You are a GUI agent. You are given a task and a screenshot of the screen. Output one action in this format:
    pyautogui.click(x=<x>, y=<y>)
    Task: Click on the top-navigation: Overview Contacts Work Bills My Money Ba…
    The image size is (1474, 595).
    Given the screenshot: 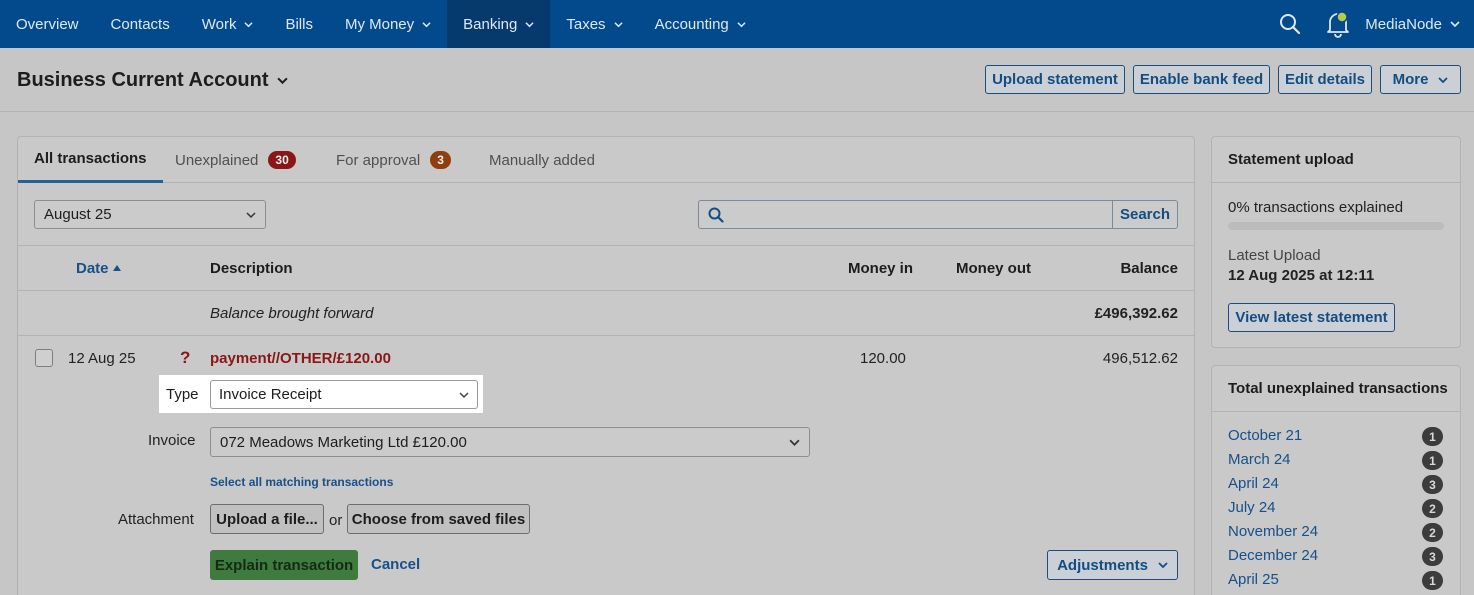 What is the action you would take?
    pyautogui.click(x=737, y=24)
    